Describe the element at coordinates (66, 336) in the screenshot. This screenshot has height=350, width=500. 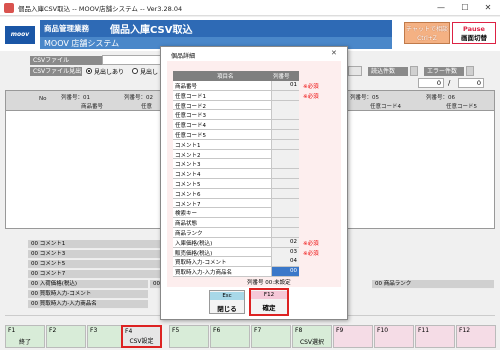
I see `fkey-f2-button: F2` at that location.